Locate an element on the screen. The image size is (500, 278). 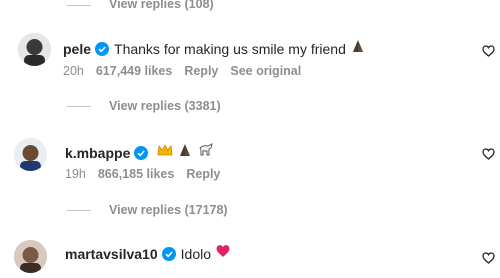
comment-text: Thanks for making us smile my friend is located at coordinates (230, 48).